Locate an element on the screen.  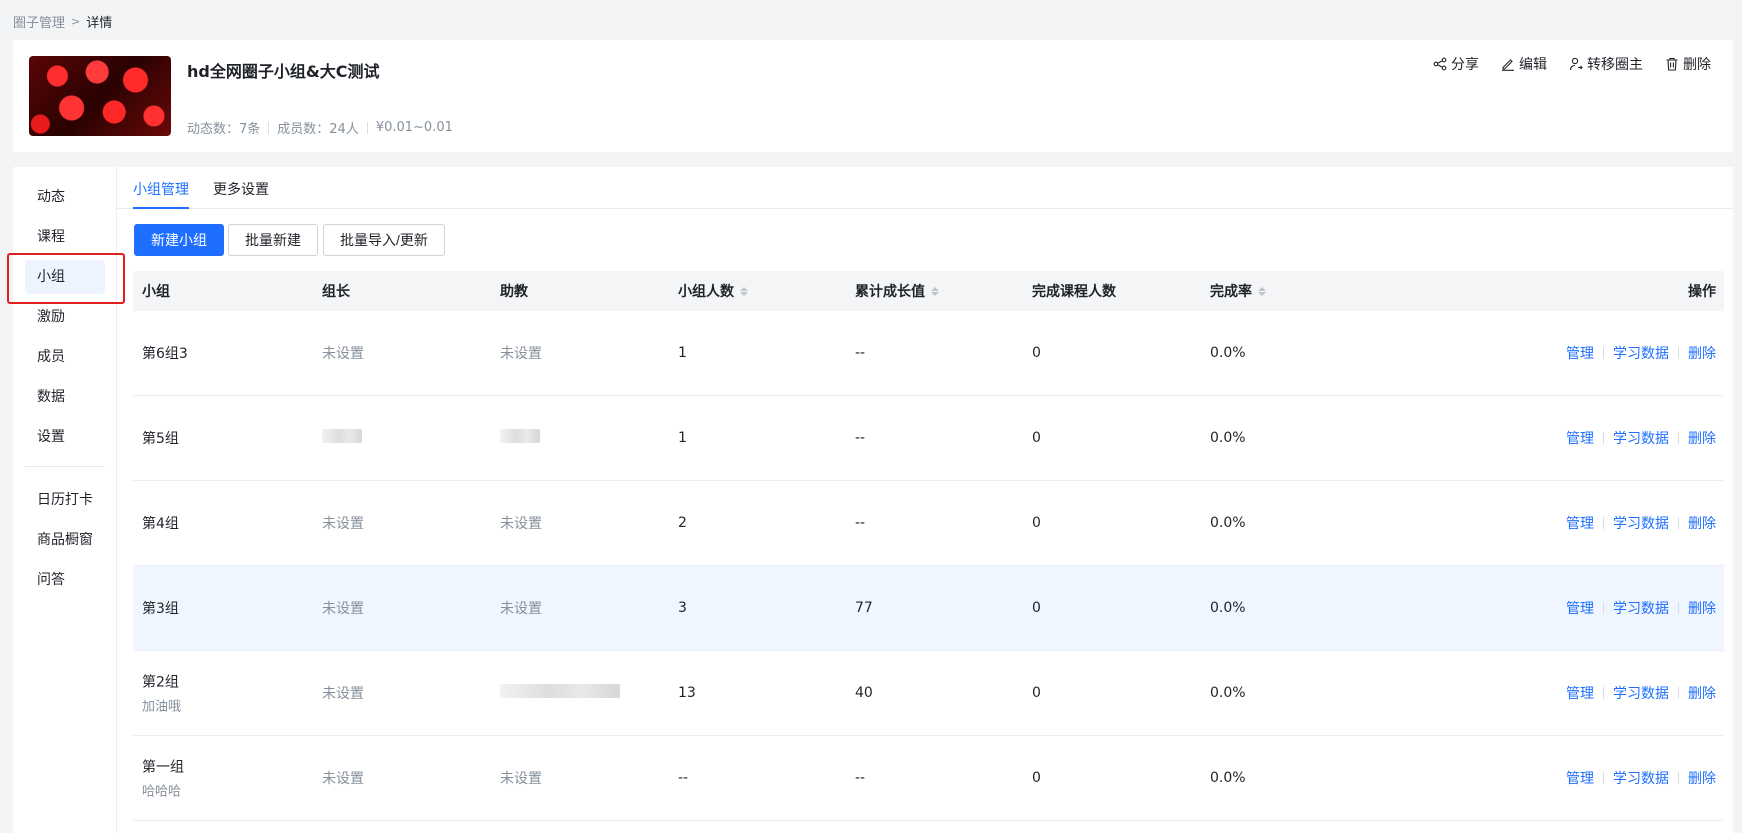
edit-button: 编辑 is located at coordinates (1524, 64).